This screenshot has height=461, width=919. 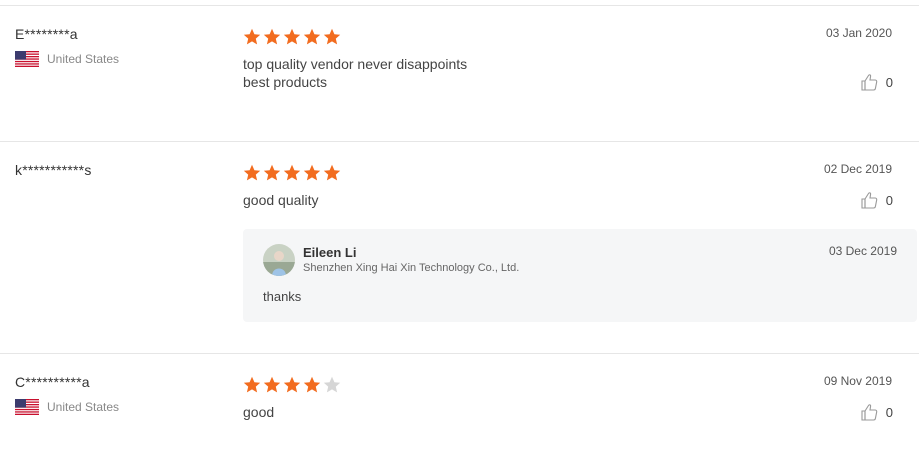 I want to click on review-text-line: top quality vendor never disappoints, so click(x=355, y=64).